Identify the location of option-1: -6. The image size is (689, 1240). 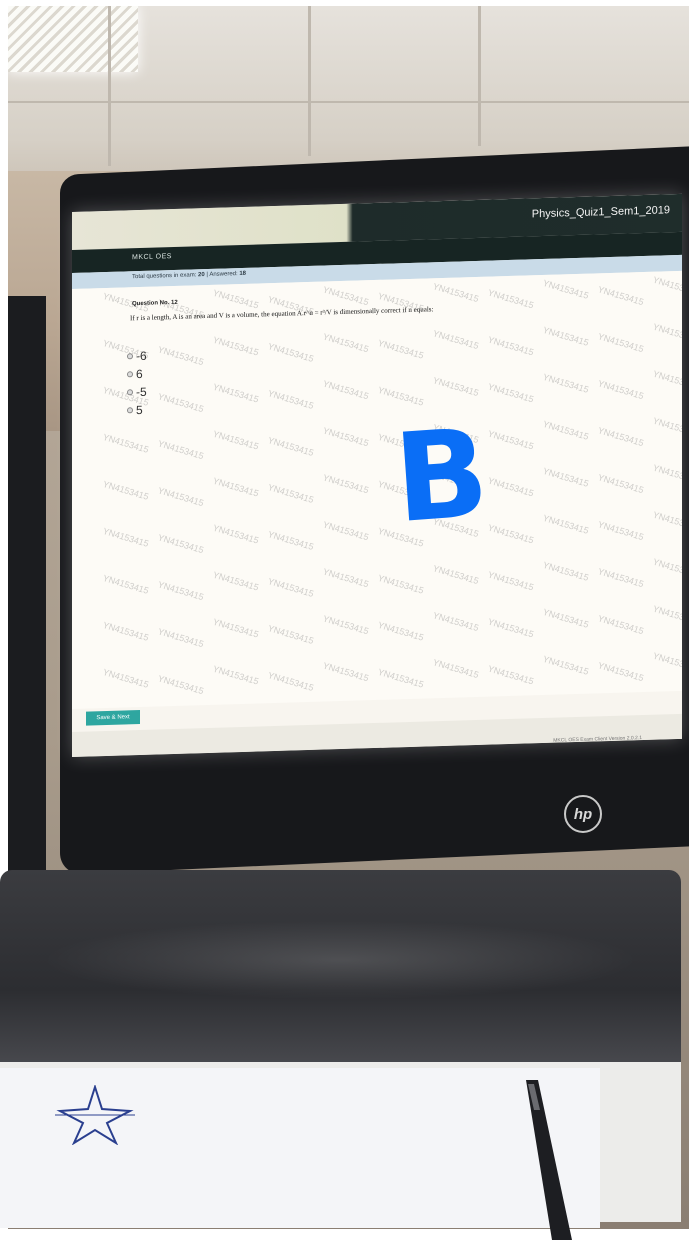
(137, 356).